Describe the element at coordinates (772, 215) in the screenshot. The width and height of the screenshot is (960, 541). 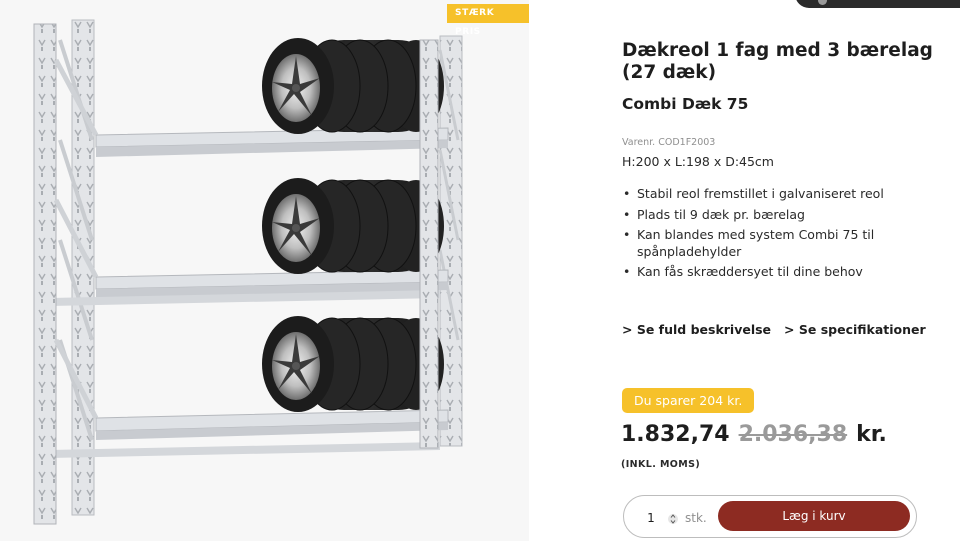
I see `feature-item: Plads til 9 dæk pr. bærelag` at that location.